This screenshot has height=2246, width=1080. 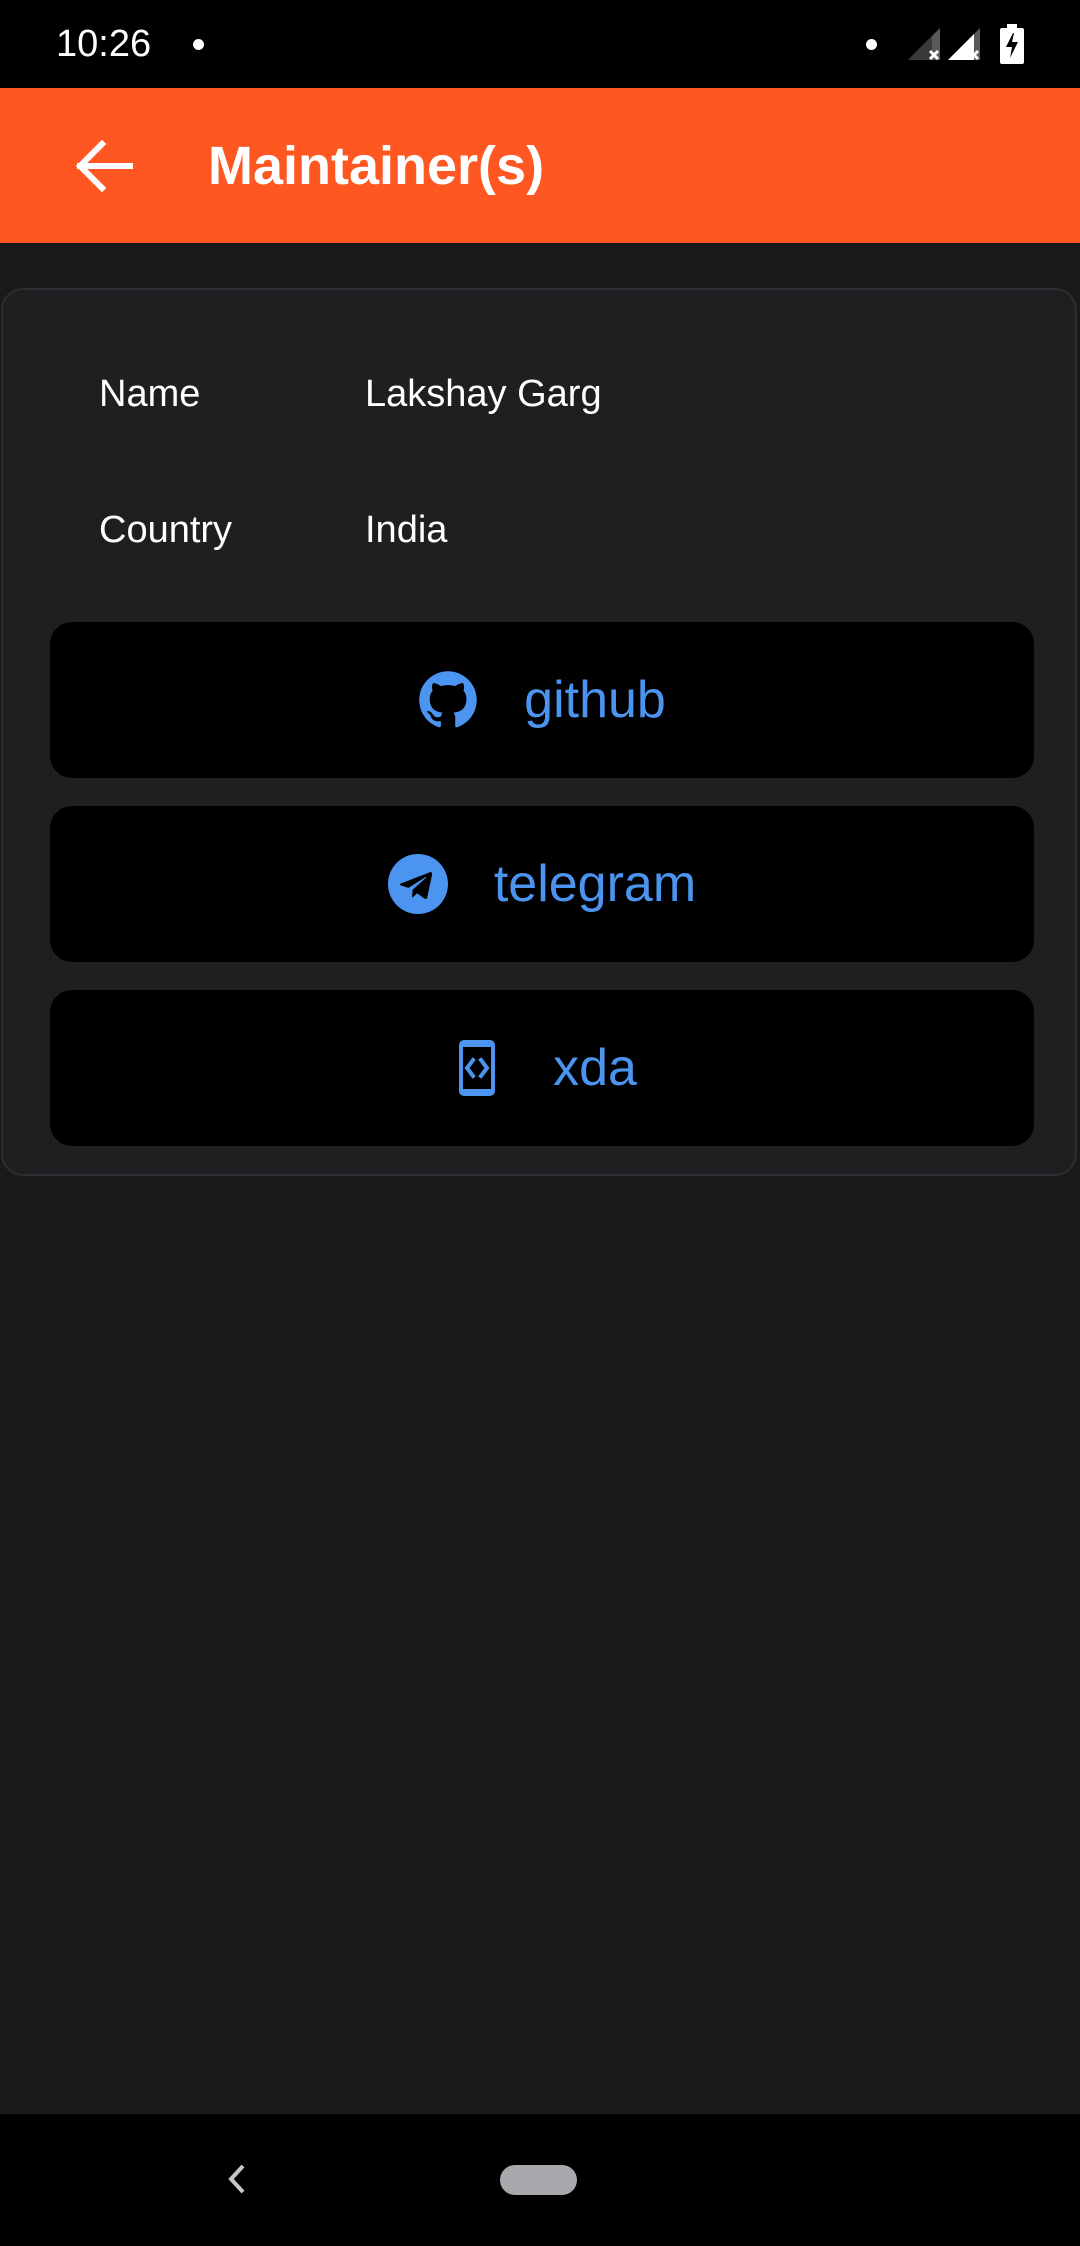 I want to click on xda-label: xda, so click(x=595, y=1068).